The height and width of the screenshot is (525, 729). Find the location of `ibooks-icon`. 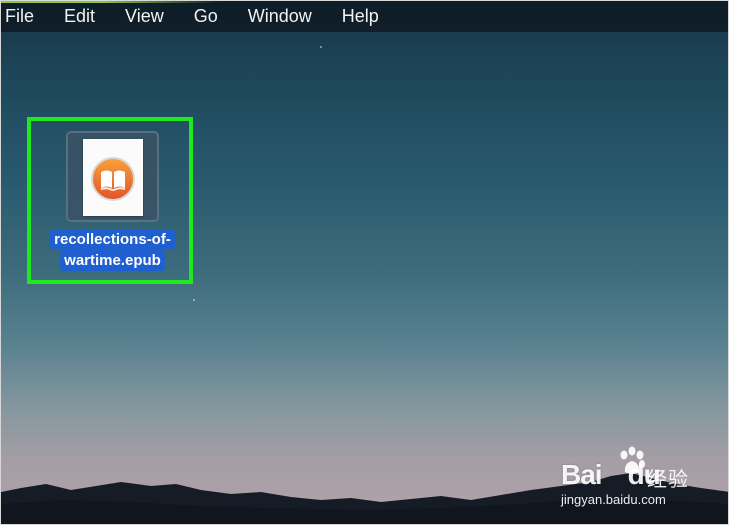

ibooks-icon is located at coordinates (113, 179).